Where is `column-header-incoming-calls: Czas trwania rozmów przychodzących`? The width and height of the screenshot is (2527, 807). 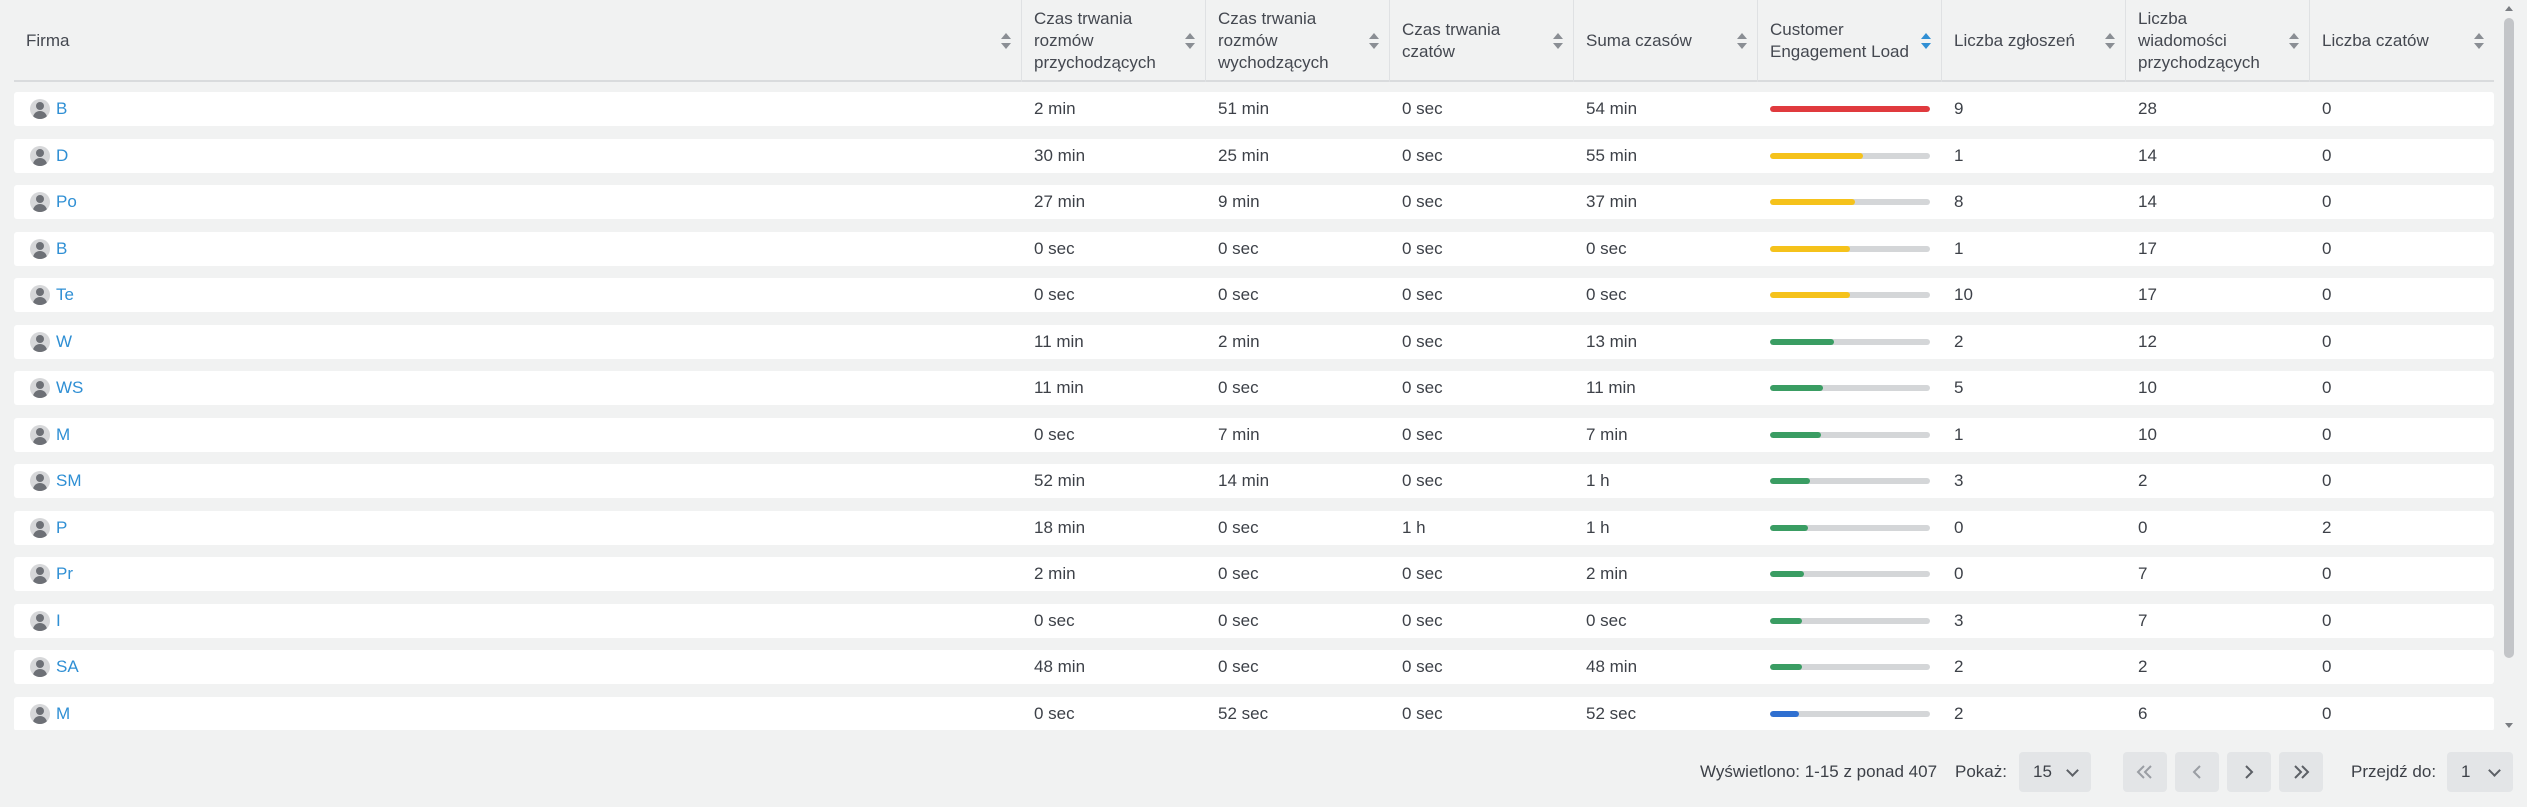 column-header-incoming-calls: Czas trwania rozmów przychodzących is located at coordinates (1114, 41).